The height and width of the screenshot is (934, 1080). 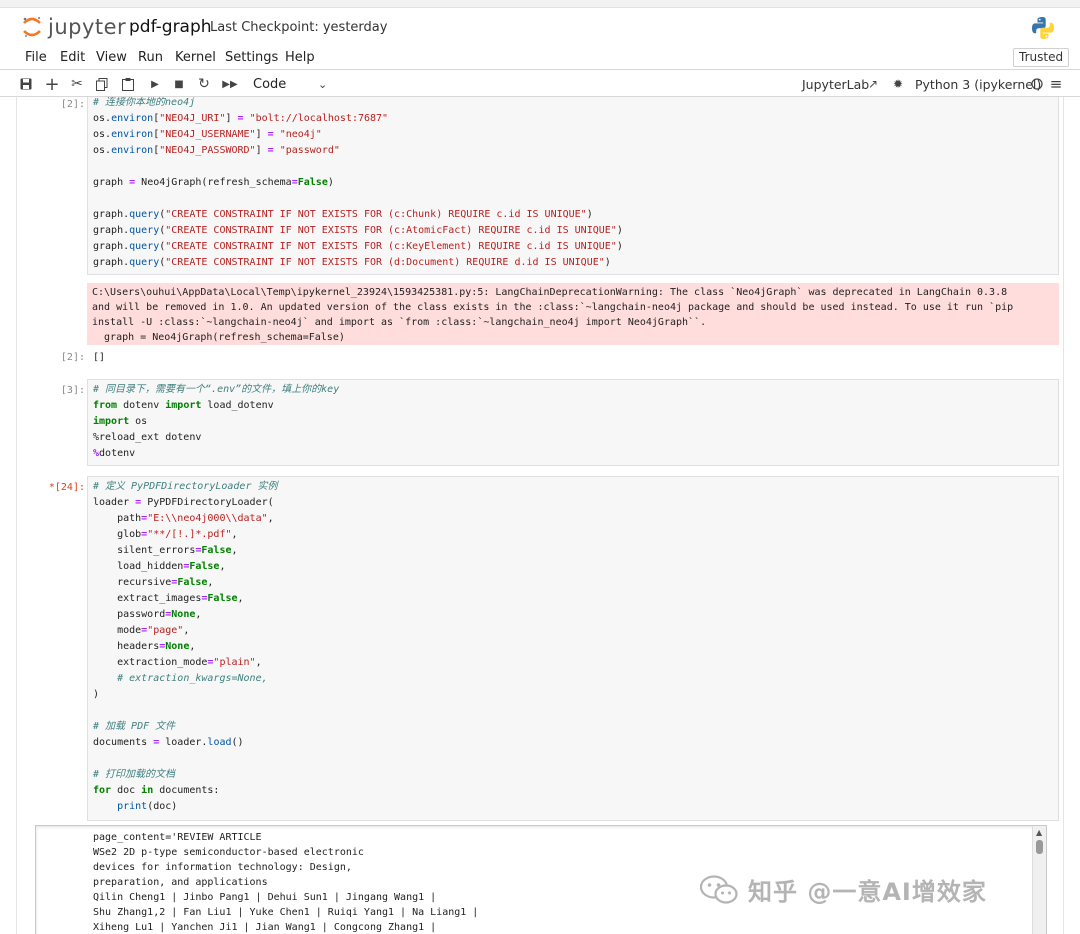 What do you see at coordinates (540, 4) in the screenshot?
I see `browser-top-strip` at bounding box center [540, 4].